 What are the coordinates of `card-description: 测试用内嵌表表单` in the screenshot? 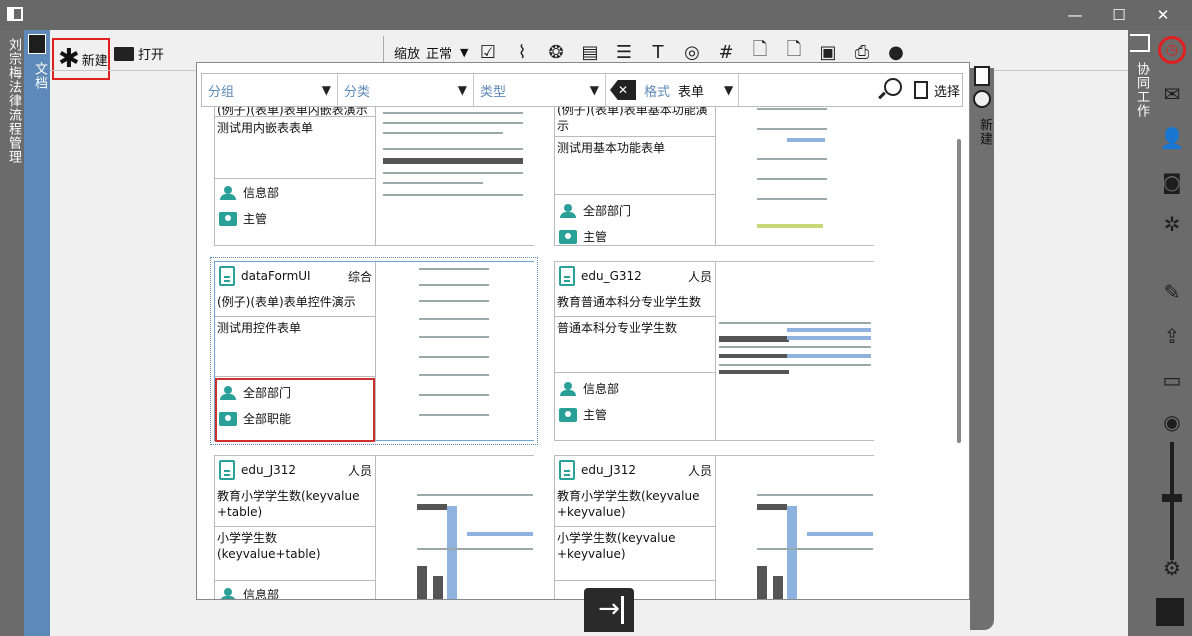 It's located at (265, 128).